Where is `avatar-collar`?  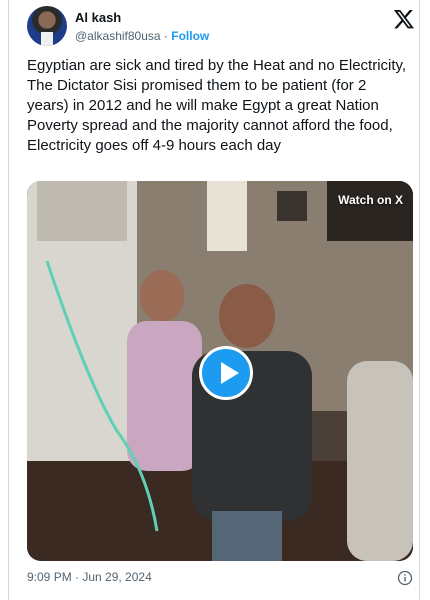
avatar-collar is located at coordinates (47, 39).